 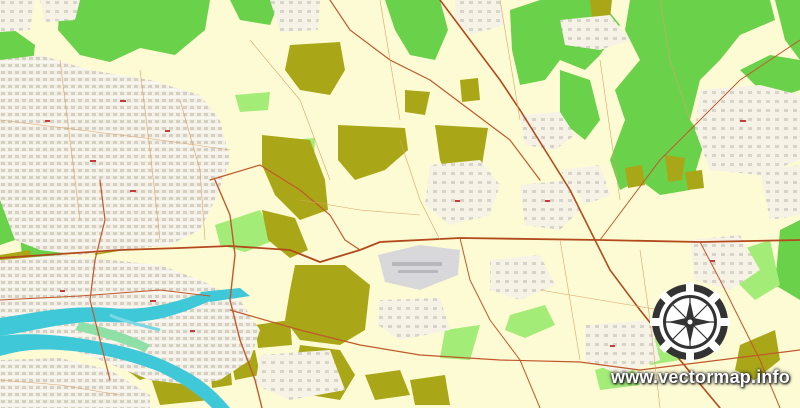 I want to click on compass-gear-icon, so click(x=690, y=322).